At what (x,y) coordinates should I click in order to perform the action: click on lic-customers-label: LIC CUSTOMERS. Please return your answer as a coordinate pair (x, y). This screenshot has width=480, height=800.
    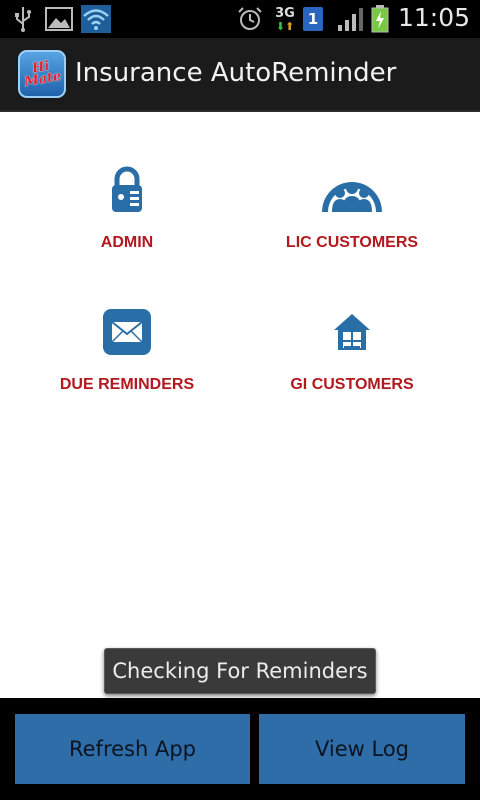
    Looking at the image, I should click on (352, 242).